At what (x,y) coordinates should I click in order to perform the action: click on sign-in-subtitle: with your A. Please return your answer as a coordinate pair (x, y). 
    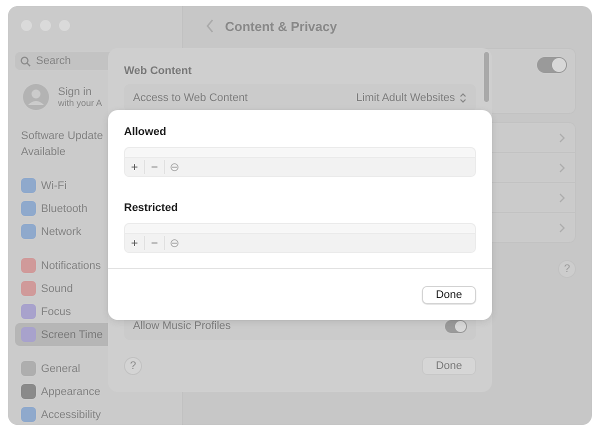
    Looking at the image, I should click on (80, 103).